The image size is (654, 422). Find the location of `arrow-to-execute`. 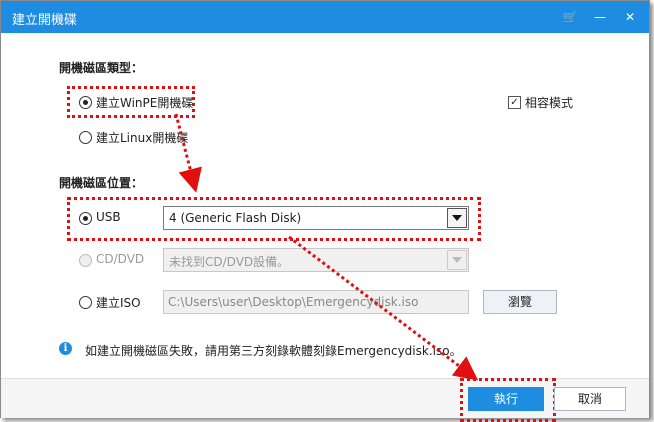

arrow-to-execute is located at coordinates (383, 308).